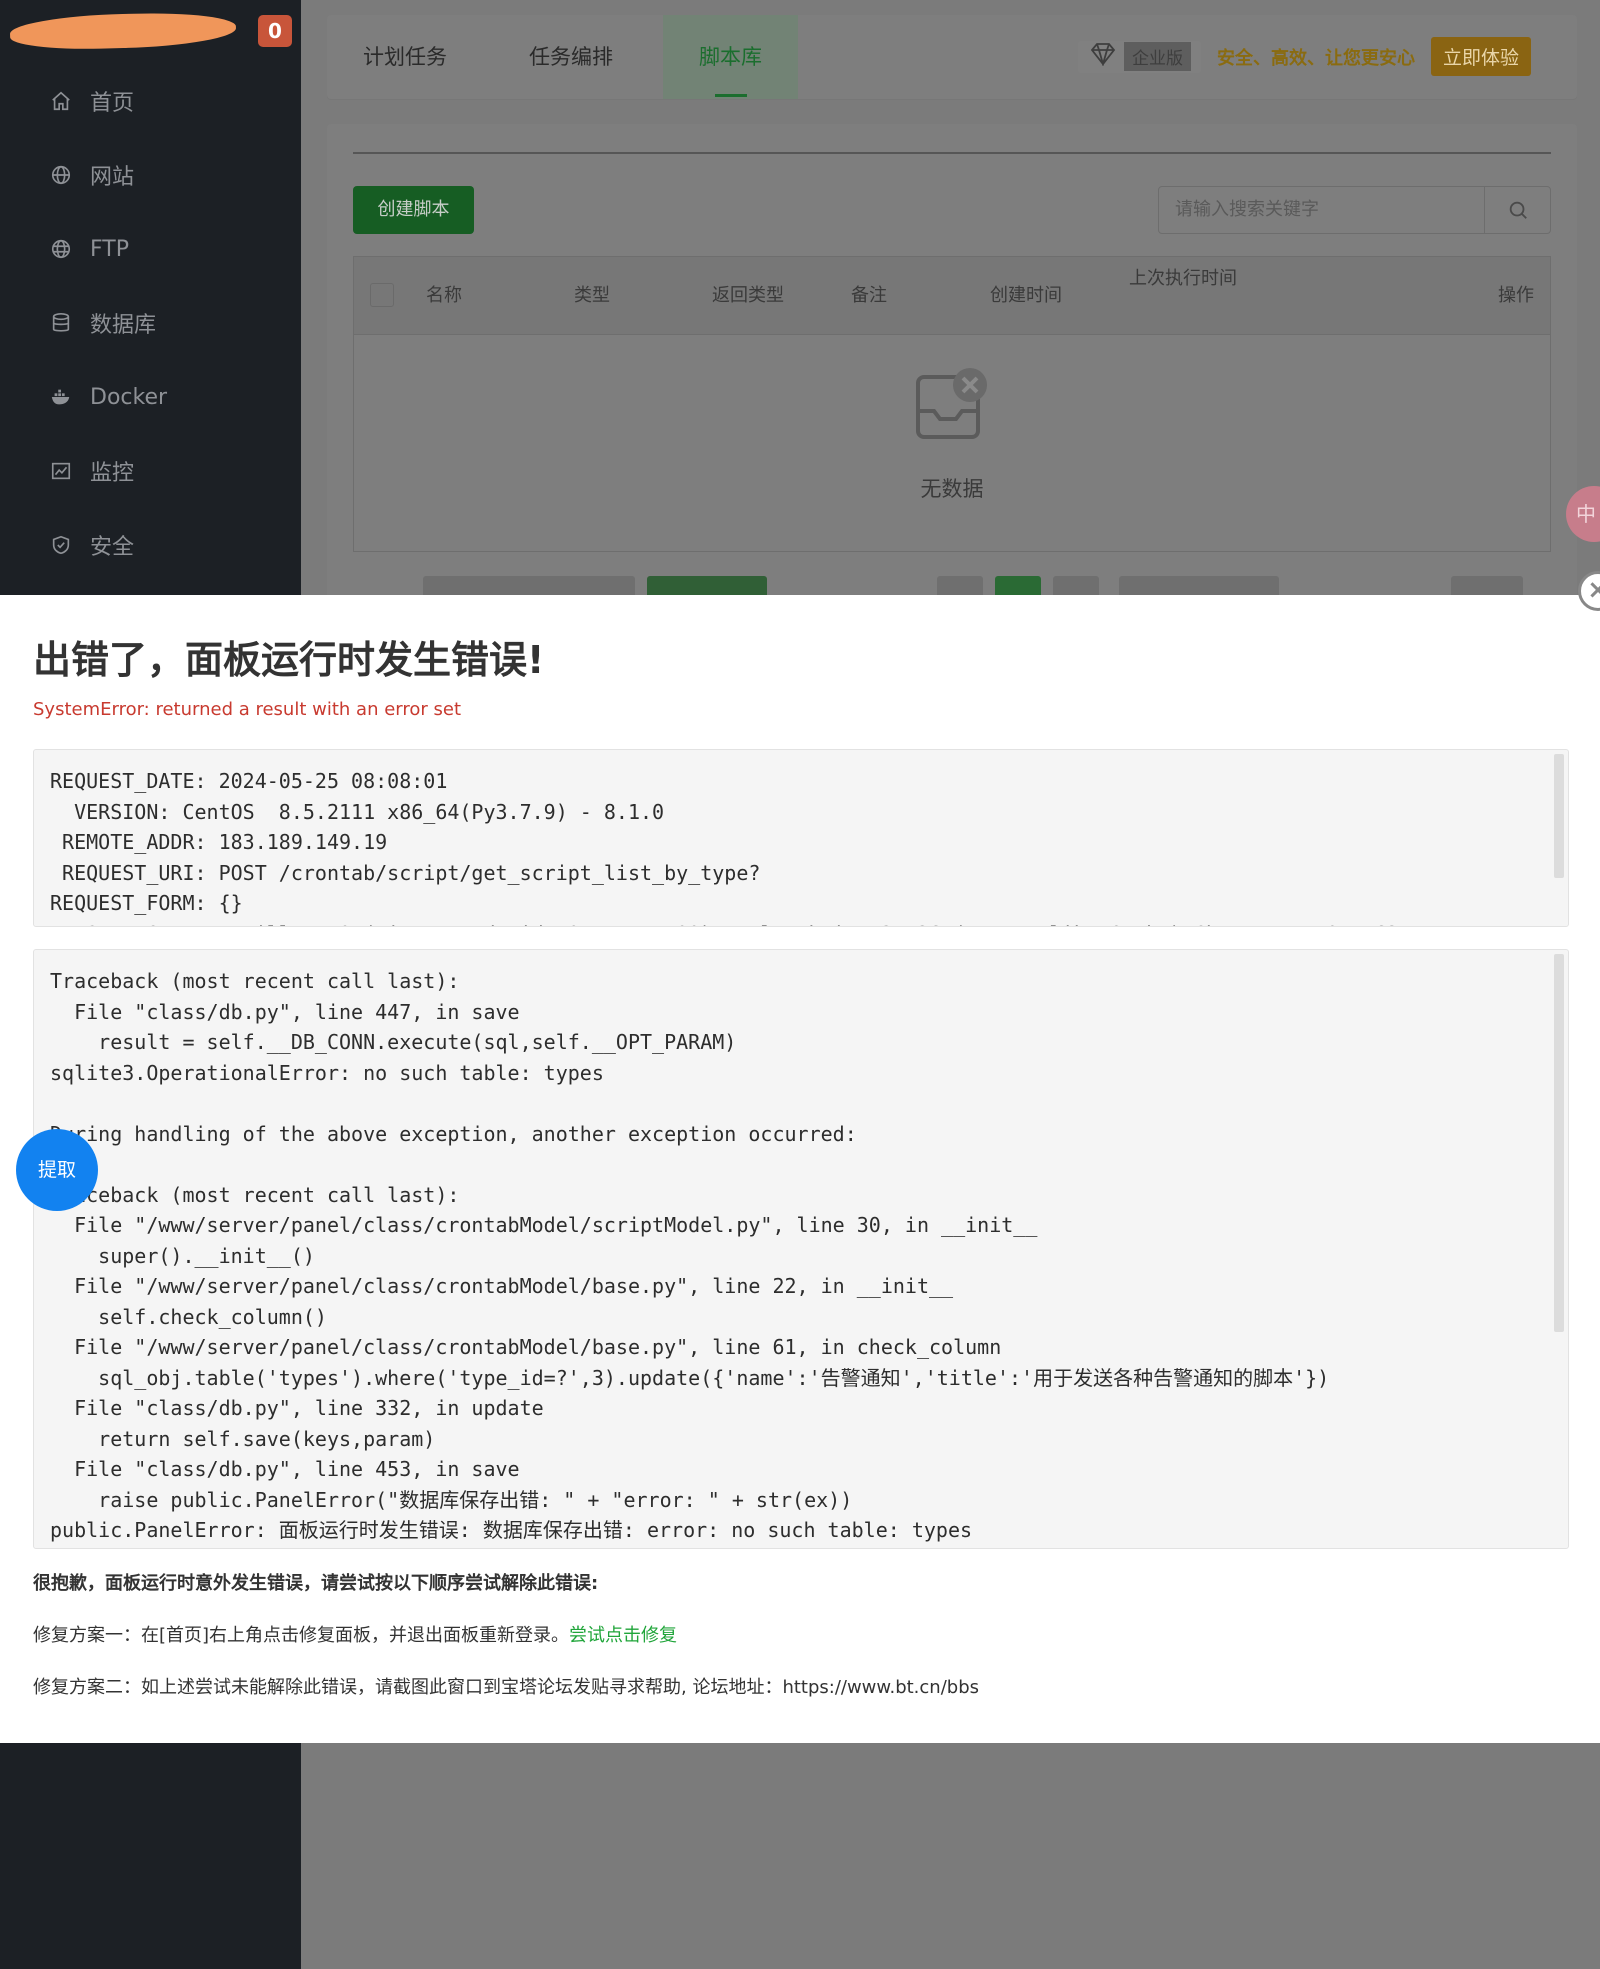 The width and height of the screenshot is (1600, 1969). I want to click on search-button, so click(1517, 210).